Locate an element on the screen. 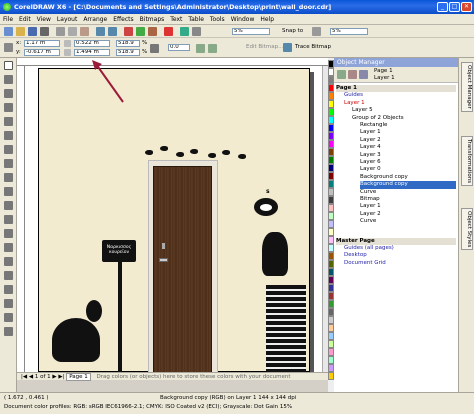  text-tool-icon is located at coordinates (8, 205).